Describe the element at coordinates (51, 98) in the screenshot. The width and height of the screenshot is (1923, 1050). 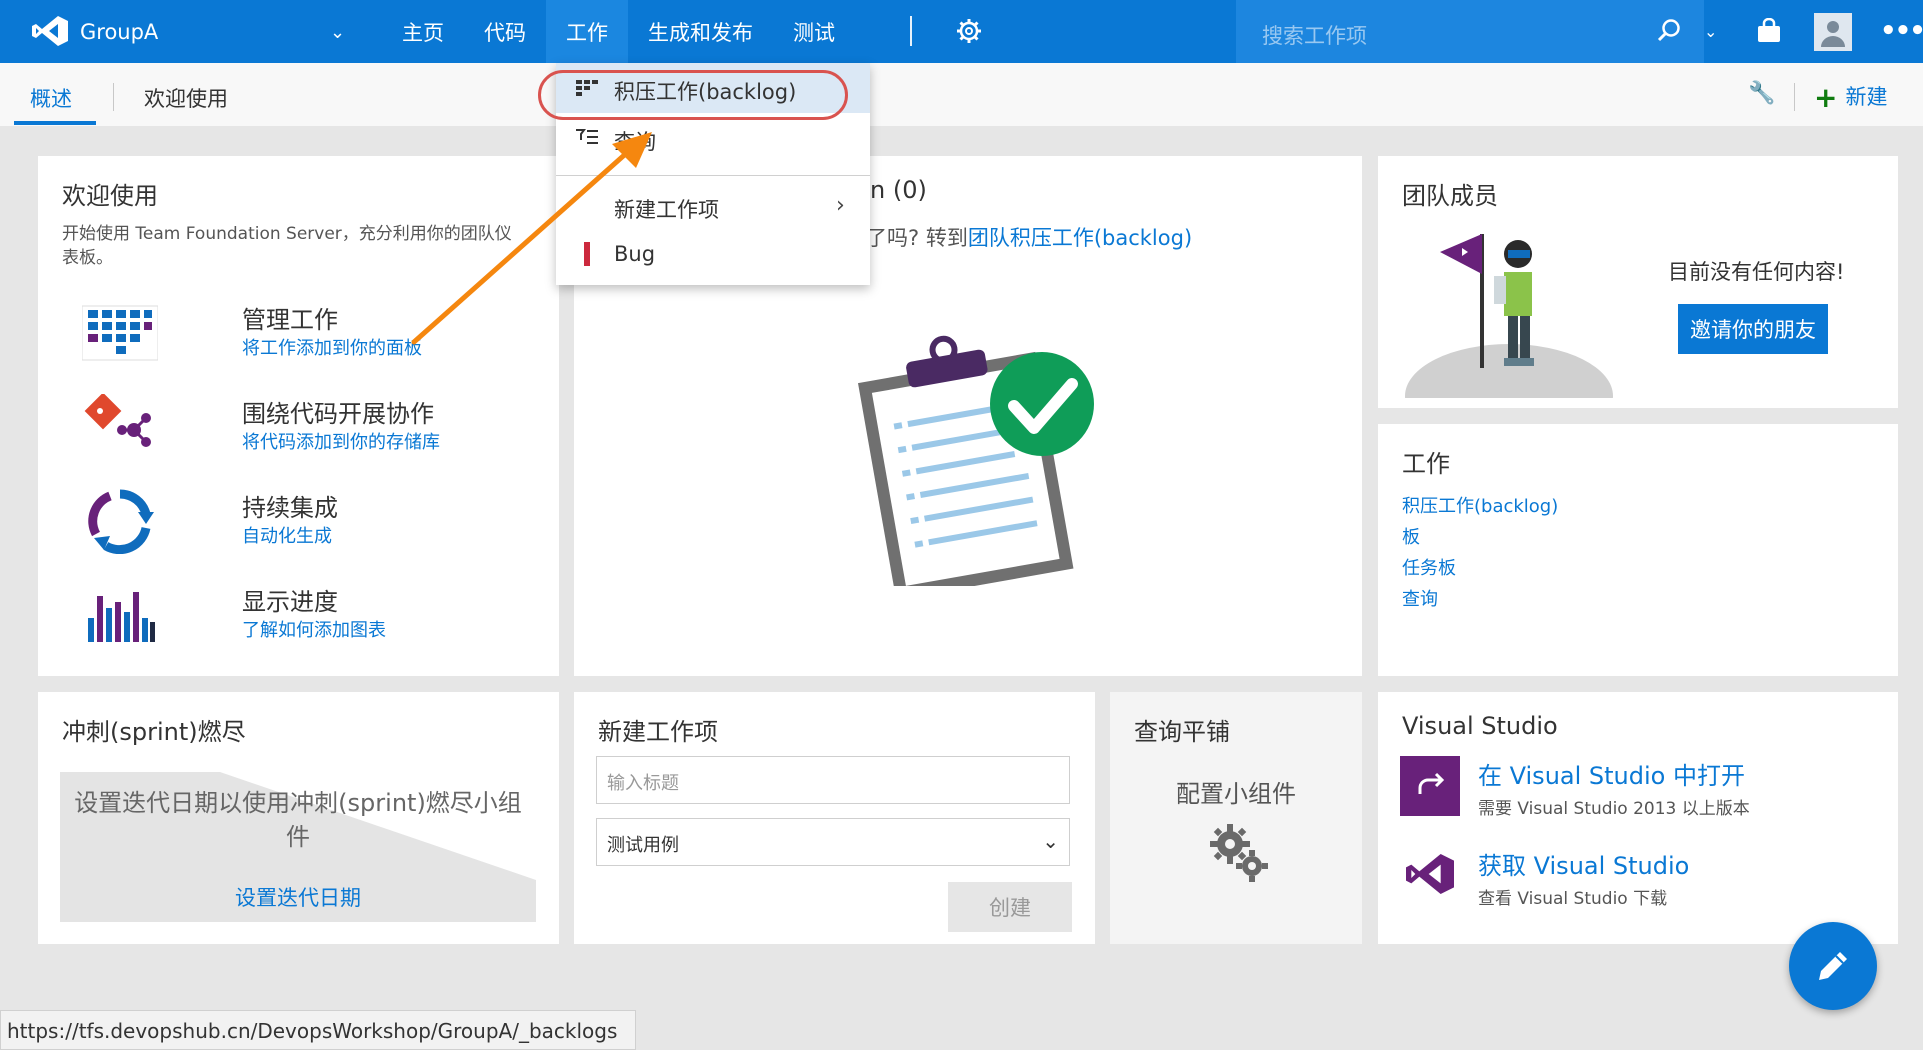
I see `tab-overview: 概述` at that location.